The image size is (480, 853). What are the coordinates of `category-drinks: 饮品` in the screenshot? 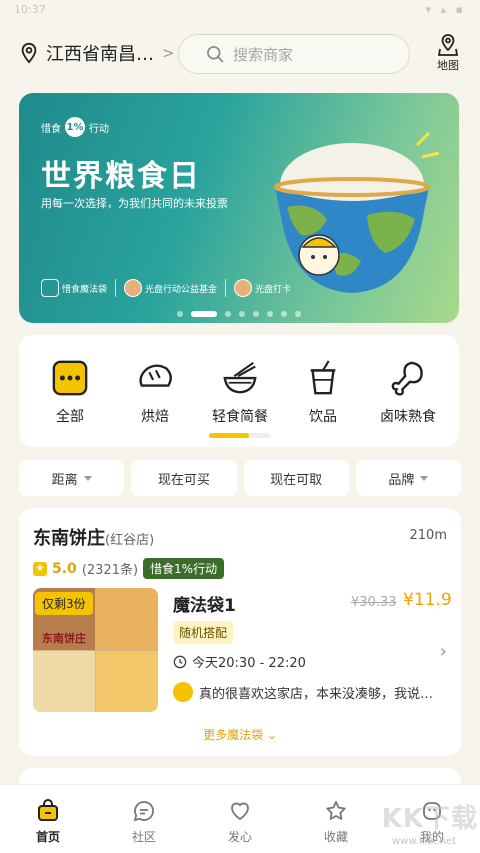 It's located at (323, 392).